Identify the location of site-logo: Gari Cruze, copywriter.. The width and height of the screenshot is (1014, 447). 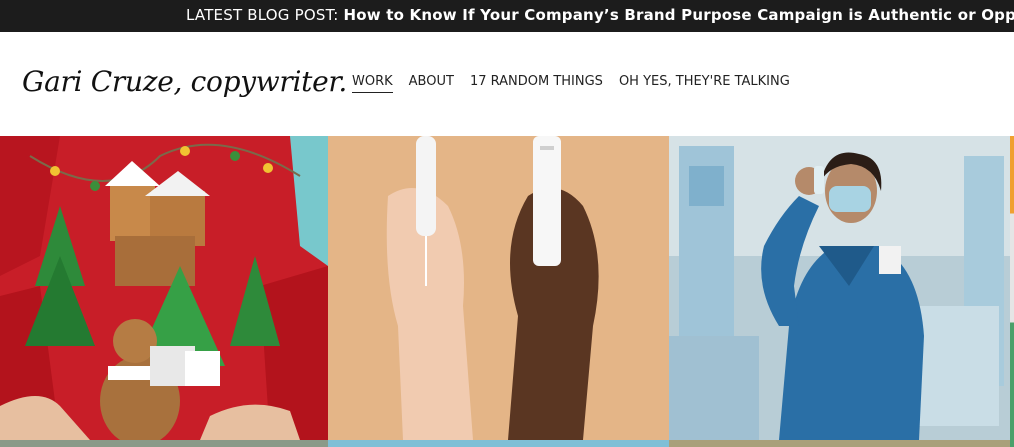
(184, 81).